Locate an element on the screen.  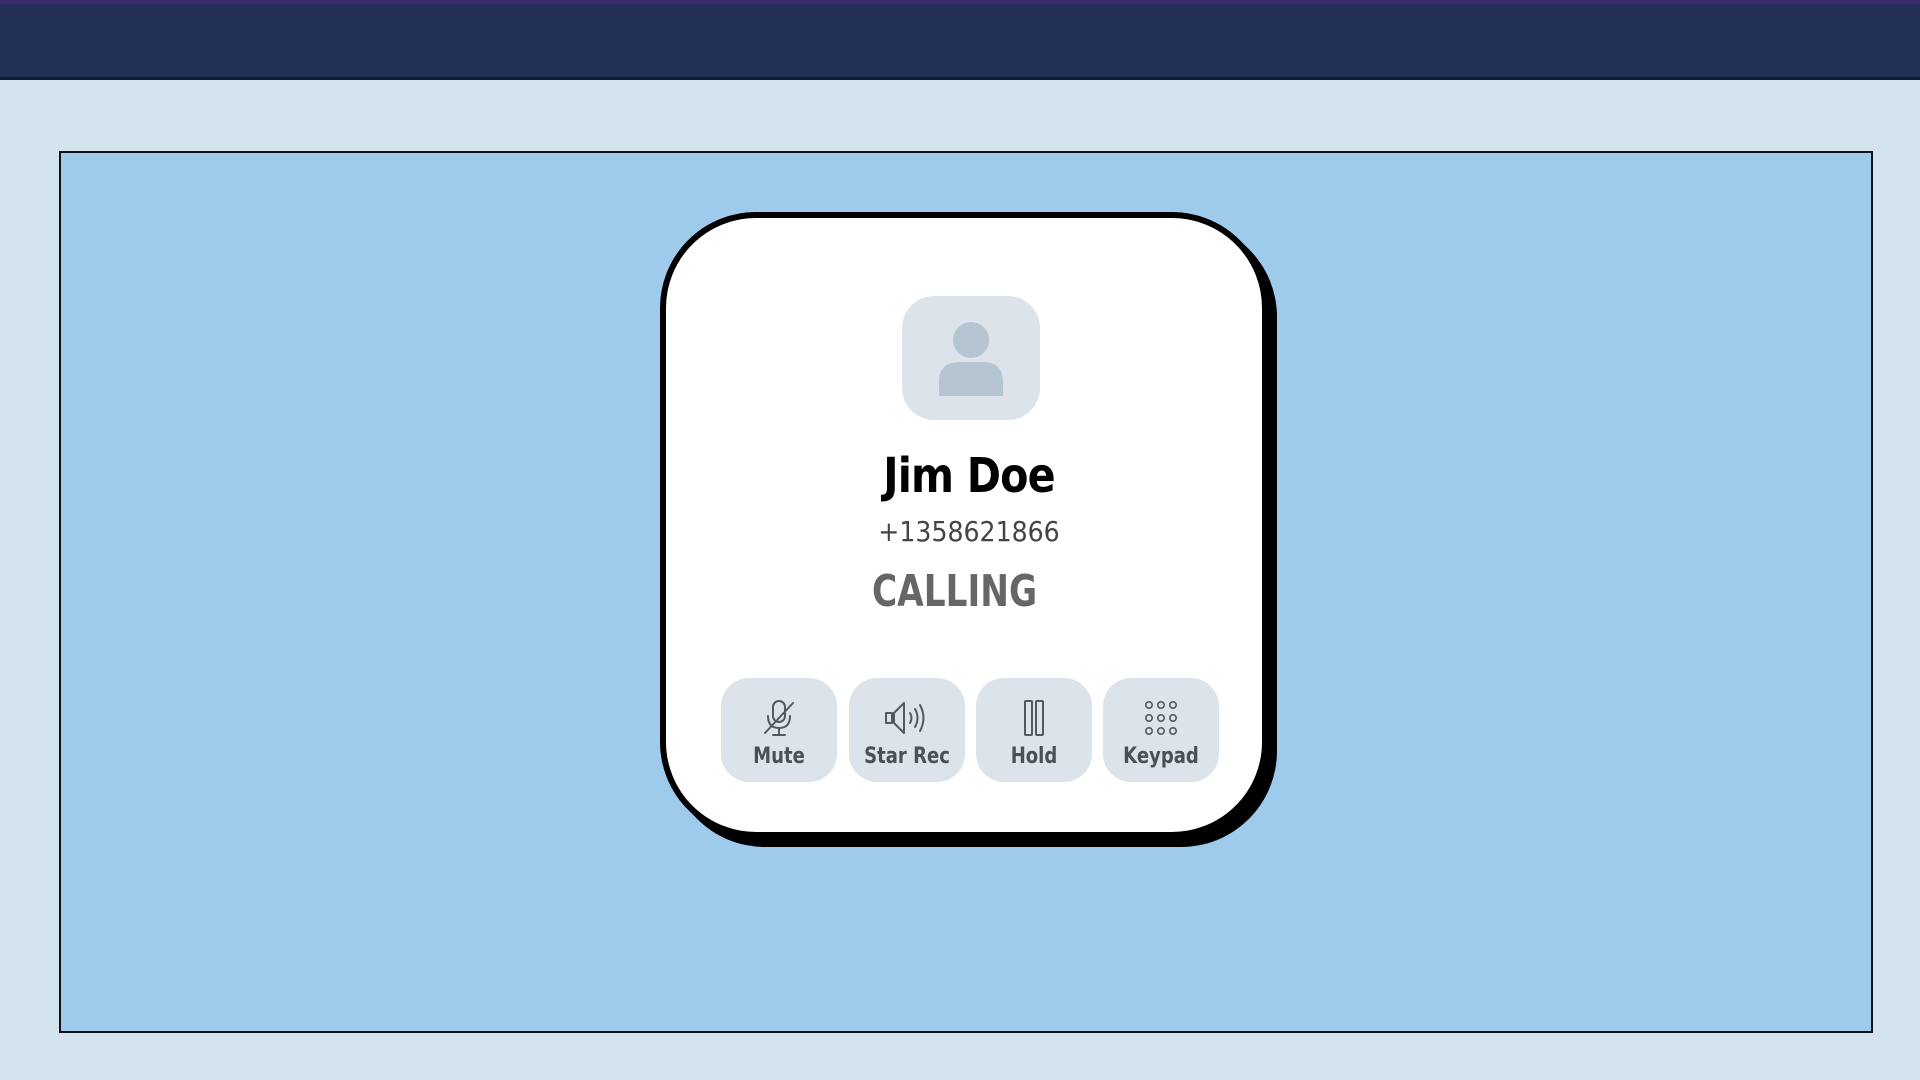
mute-button: Mute is located at coordinates (779, 730).